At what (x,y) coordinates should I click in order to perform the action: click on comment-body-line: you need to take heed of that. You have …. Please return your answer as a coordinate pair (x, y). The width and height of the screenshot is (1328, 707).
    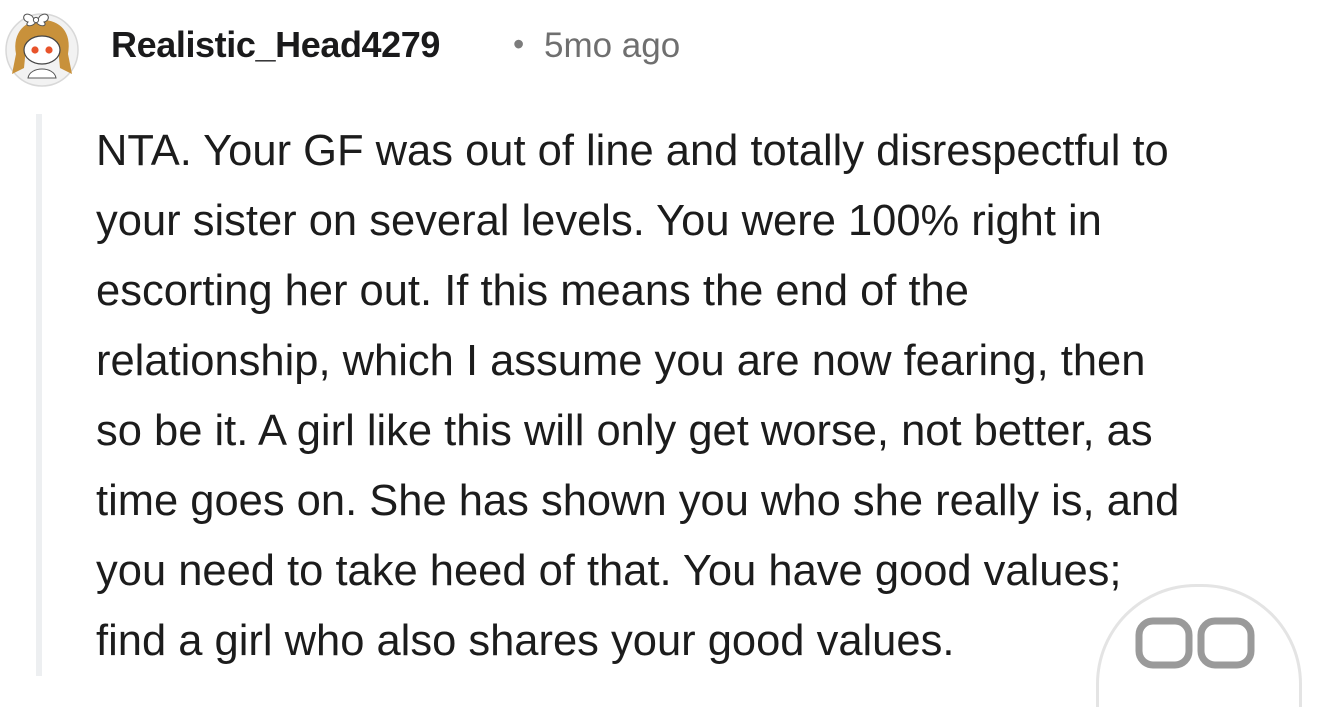
    Looking at the image, I should click on (609, 571).